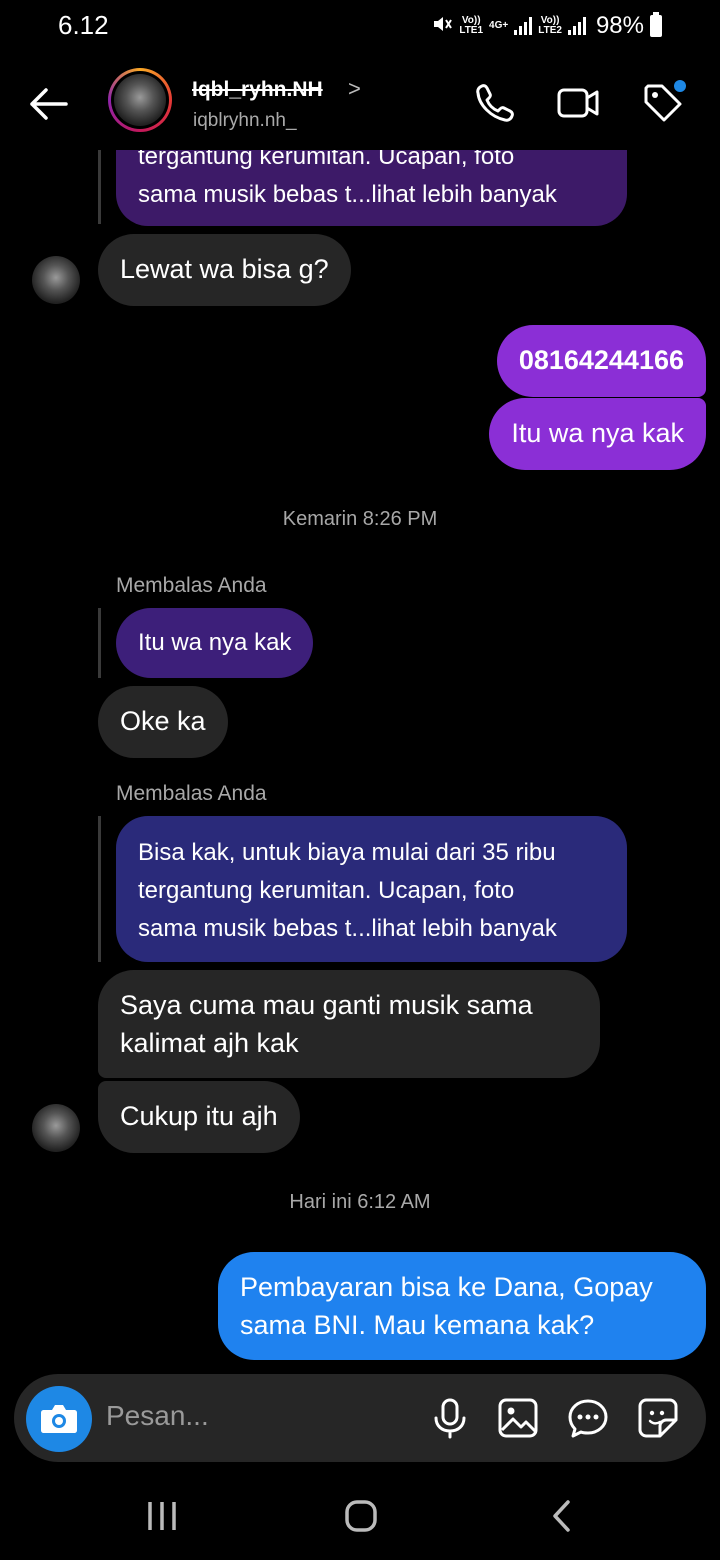 Image resolution: width=720 pixels, height=1560 pixels. What do you see at coordinates (523, 26) in the screenshot?
I see `signal-1-icon` at bounding box center [523, 26].